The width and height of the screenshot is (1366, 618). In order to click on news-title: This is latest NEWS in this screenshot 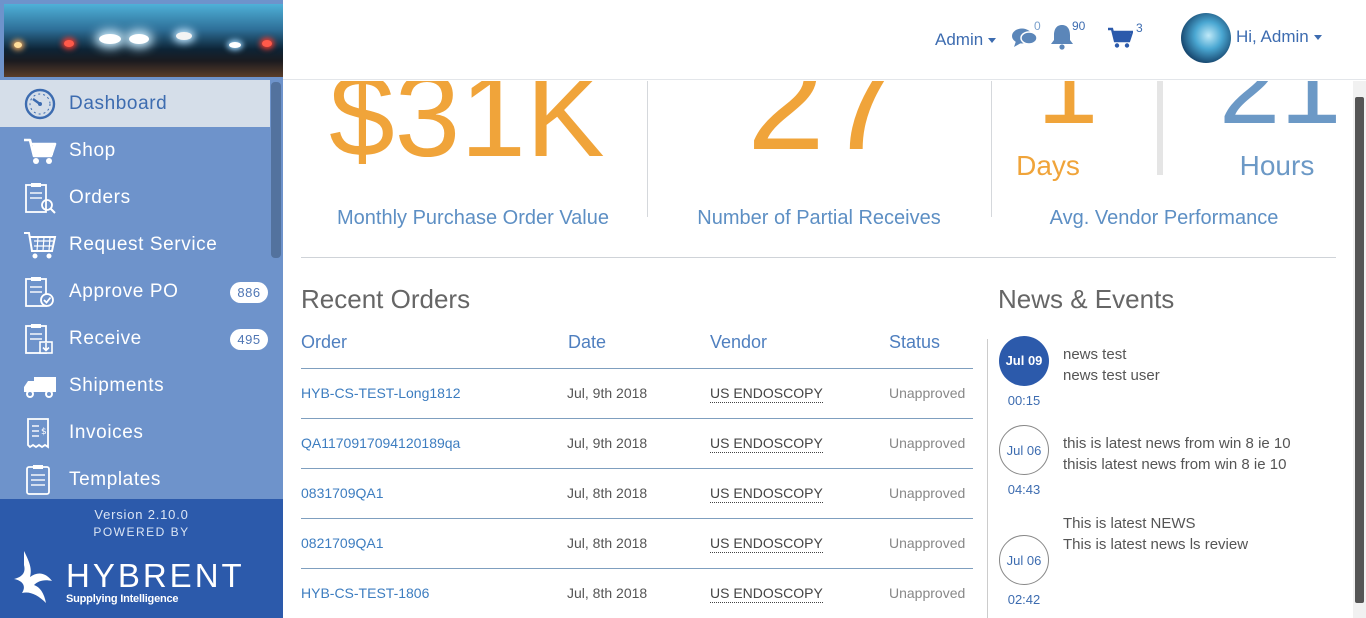, I will do `click(1129, 523)`.